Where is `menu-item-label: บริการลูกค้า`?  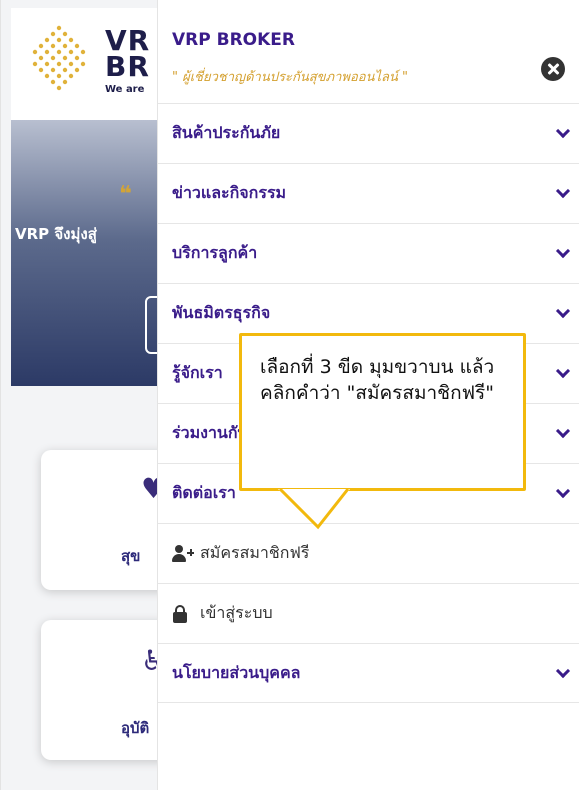 menu-item-label: บริการลูกค้า is located at coordinates (215, 252).